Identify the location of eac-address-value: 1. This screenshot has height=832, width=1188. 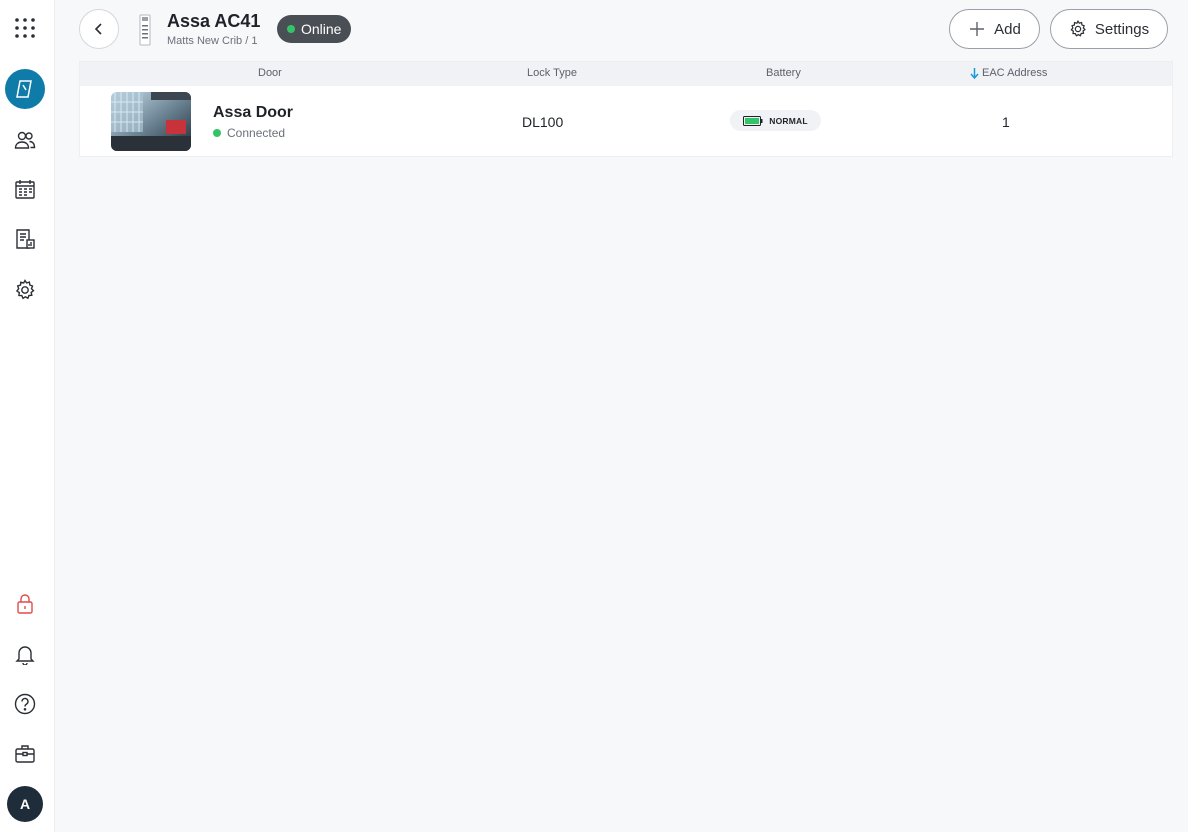
(1006, 122).